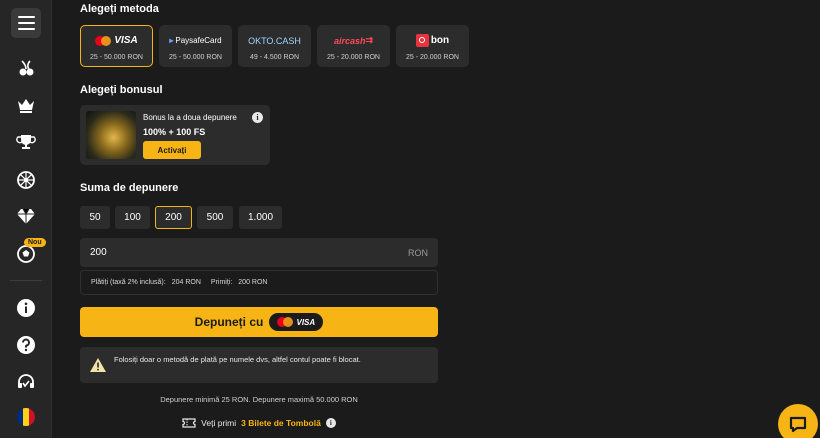  I want to click on deposit-button: Depuneți cu VISA, so click(259, 322).